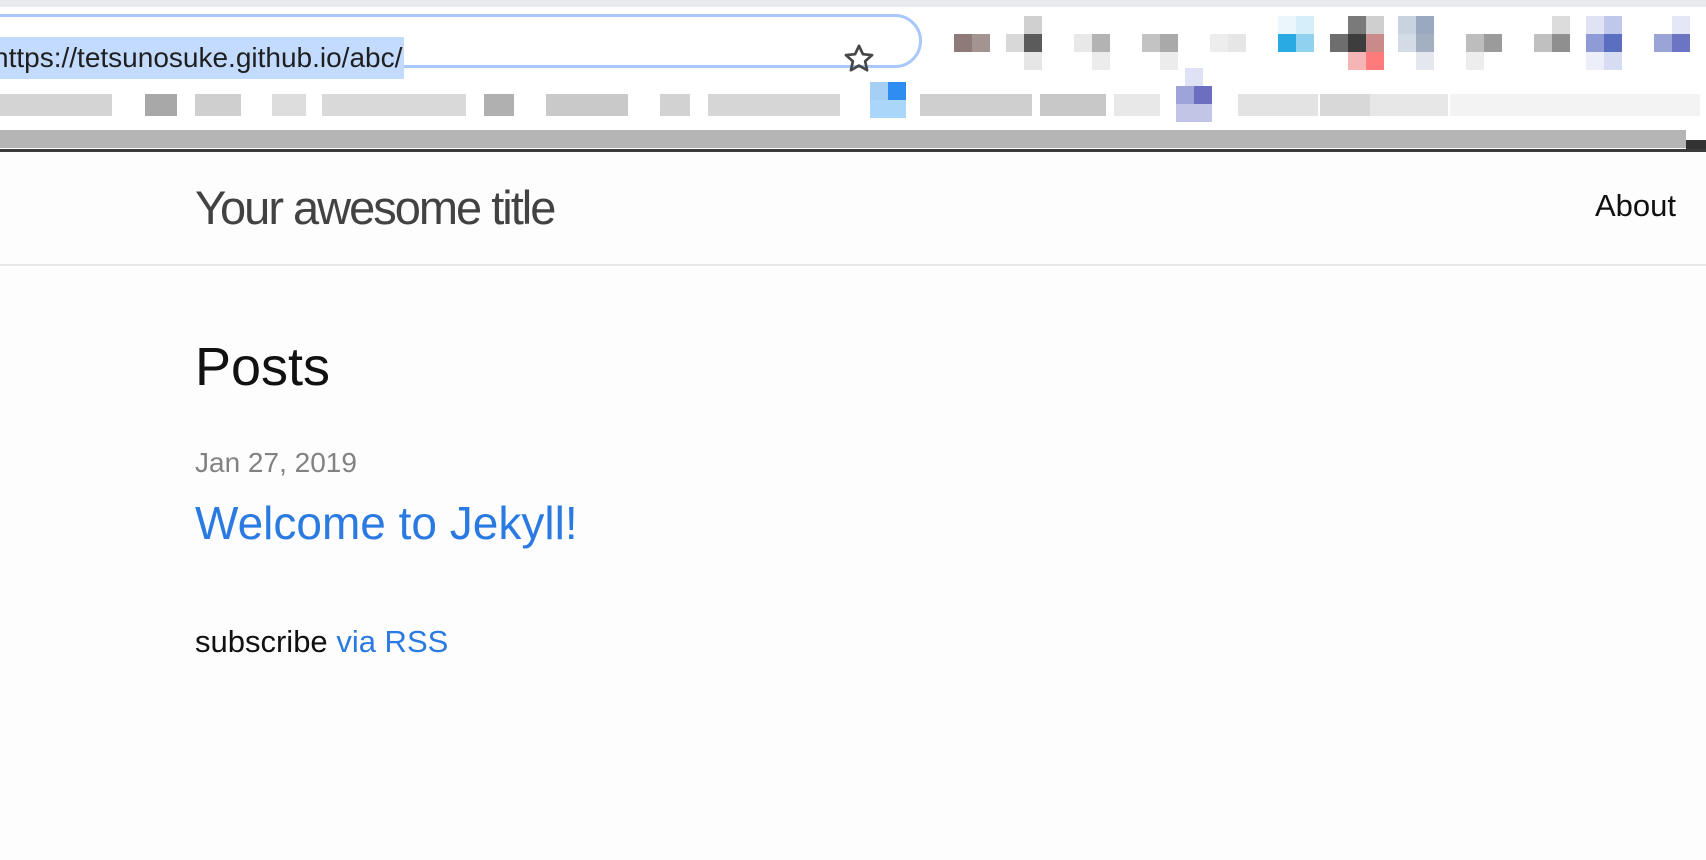 Image resolution: width=1706 pixels, height=860 pixels. I want to click on url-input: https://tetsunosuke.github.io/abc/, so click(202, 58).